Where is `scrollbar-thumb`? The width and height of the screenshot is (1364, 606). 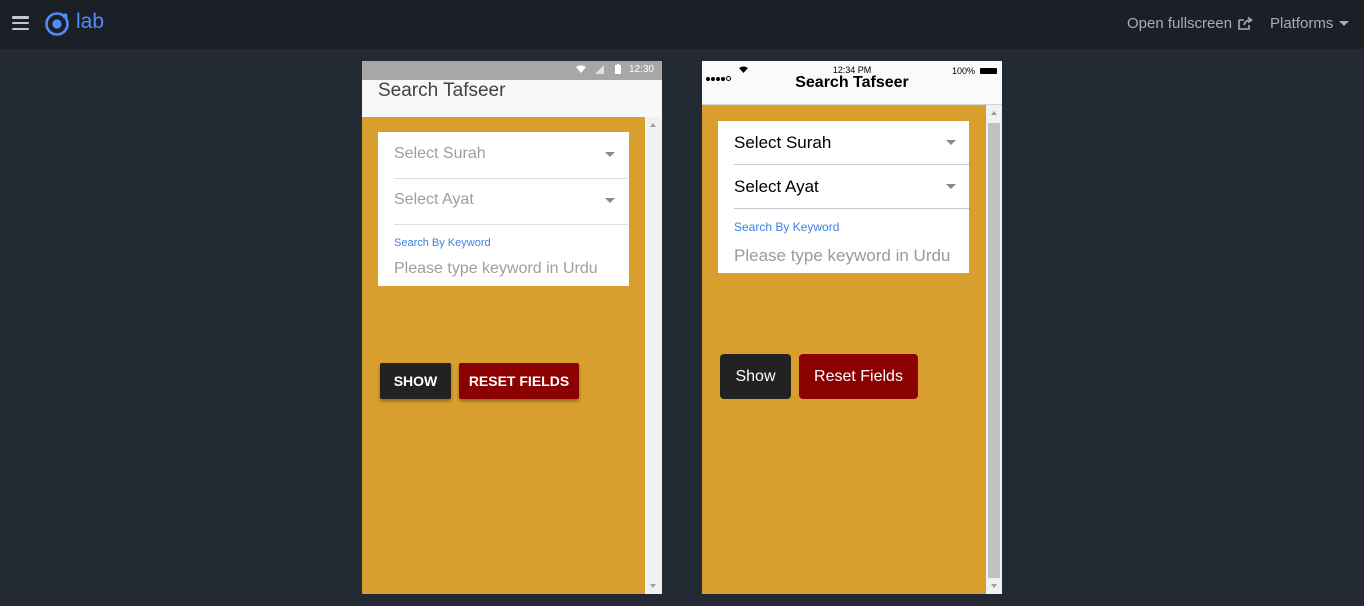 scrollbar-thumb is located at coordinates (994, 350).